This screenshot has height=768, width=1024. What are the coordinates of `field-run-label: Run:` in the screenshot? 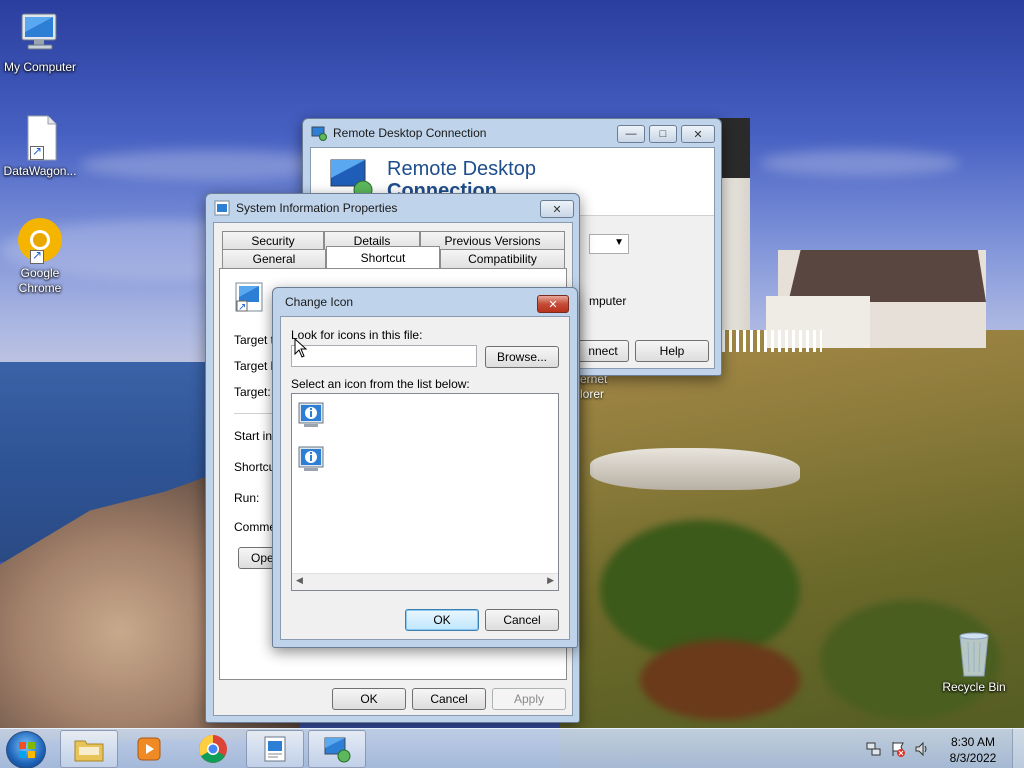 It's located at (247, 498).